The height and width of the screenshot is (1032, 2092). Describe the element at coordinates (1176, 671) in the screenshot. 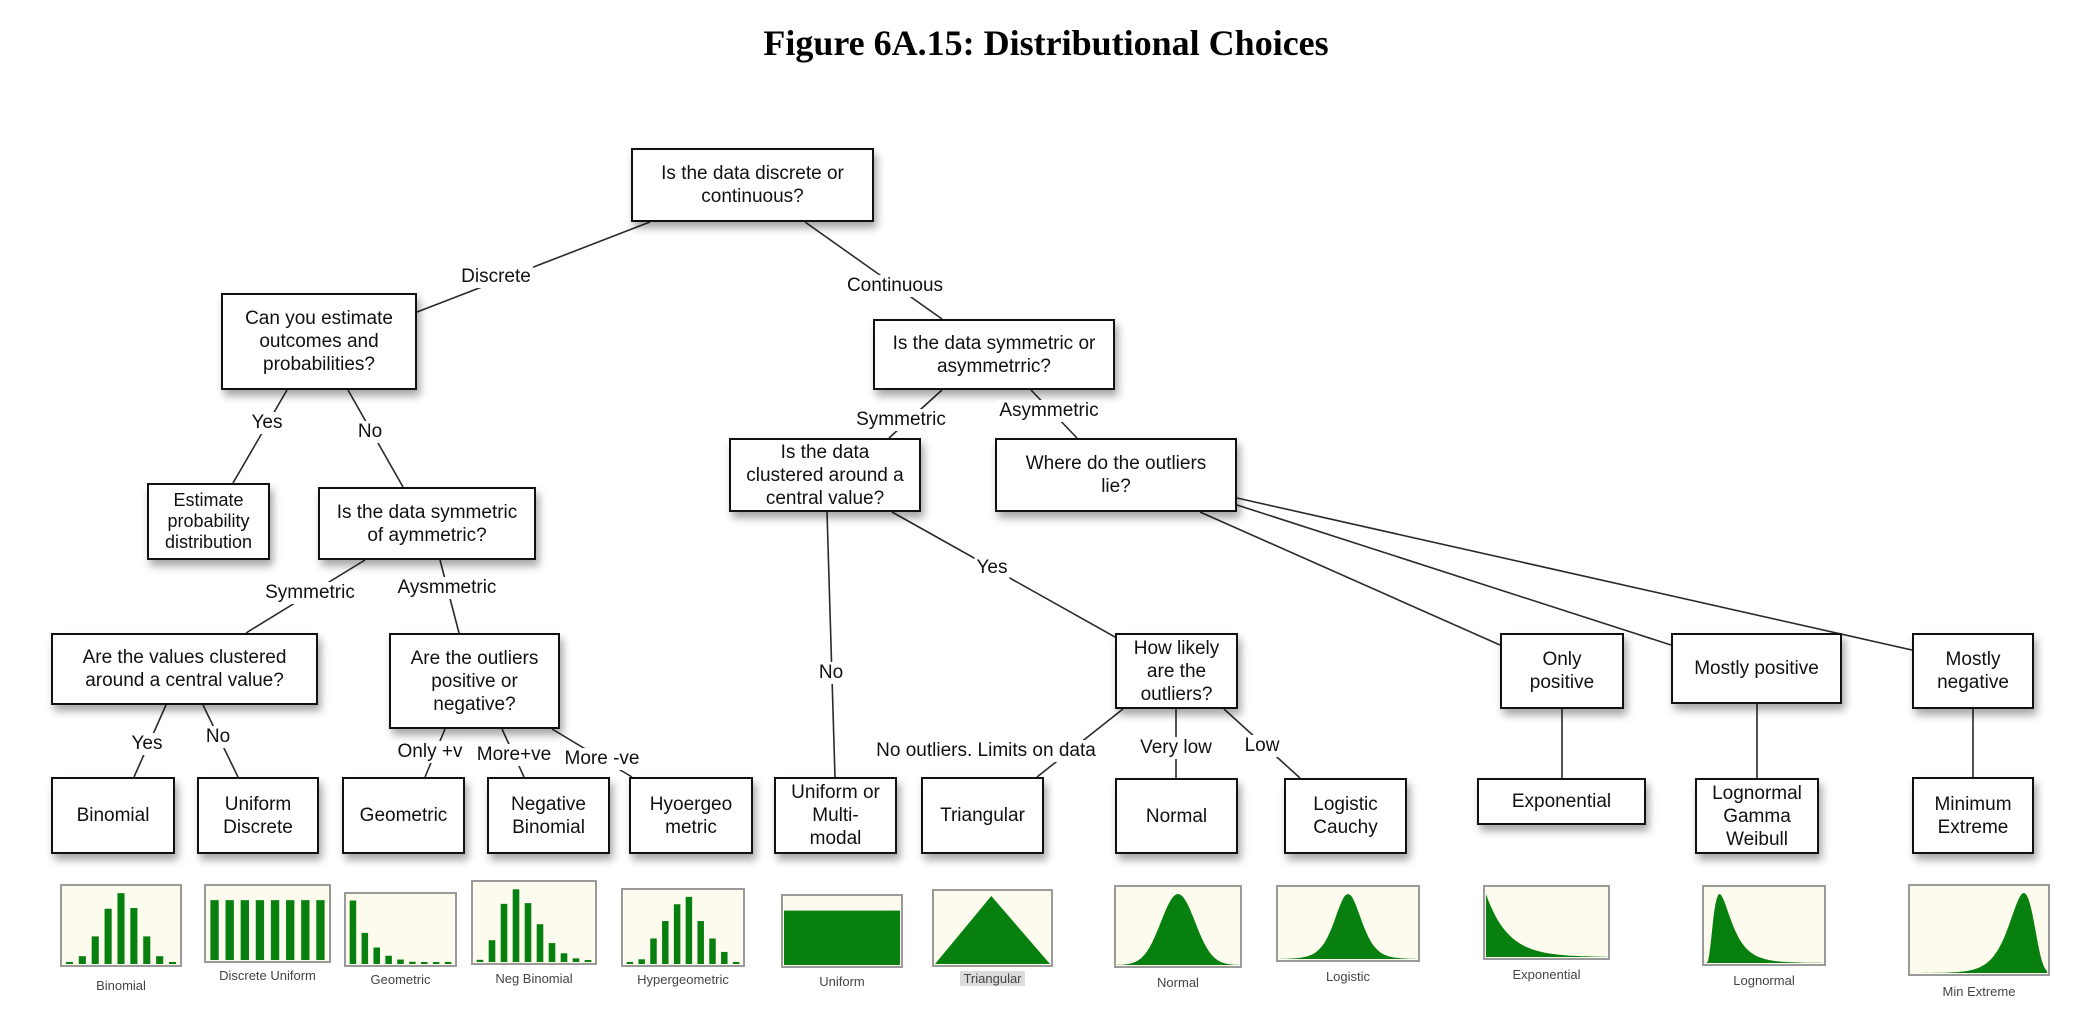

I see `node-outliers-likely-question: How likely are the outliers?` at that location.